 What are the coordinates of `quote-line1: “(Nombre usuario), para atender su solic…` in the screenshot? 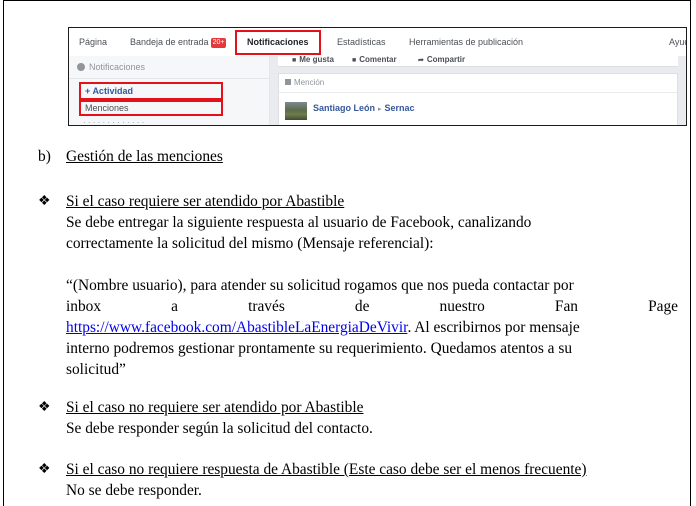 It's located at (320, 285).